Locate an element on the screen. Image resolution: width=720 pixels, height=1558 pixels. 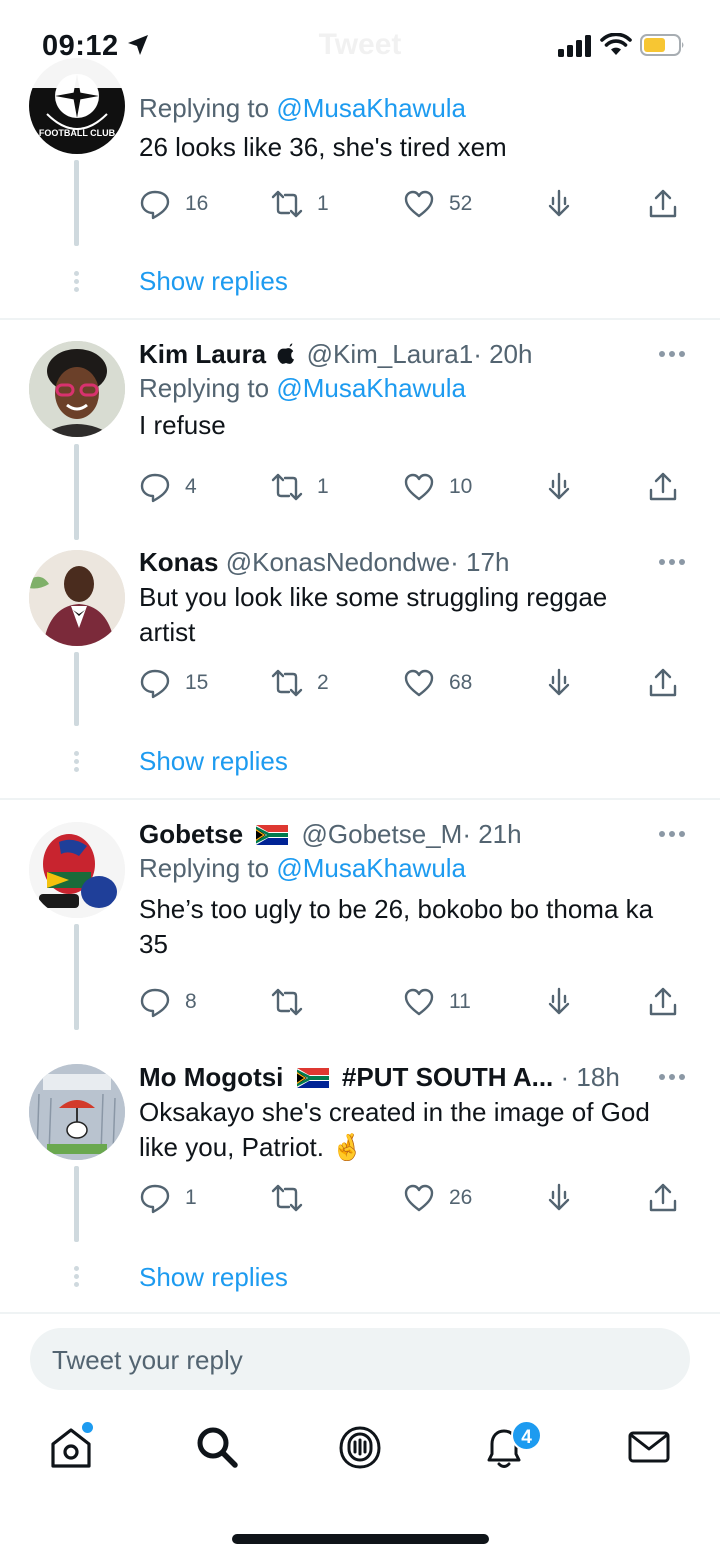
handle: @KonasNedondwe is located at coordinates (338, 562).